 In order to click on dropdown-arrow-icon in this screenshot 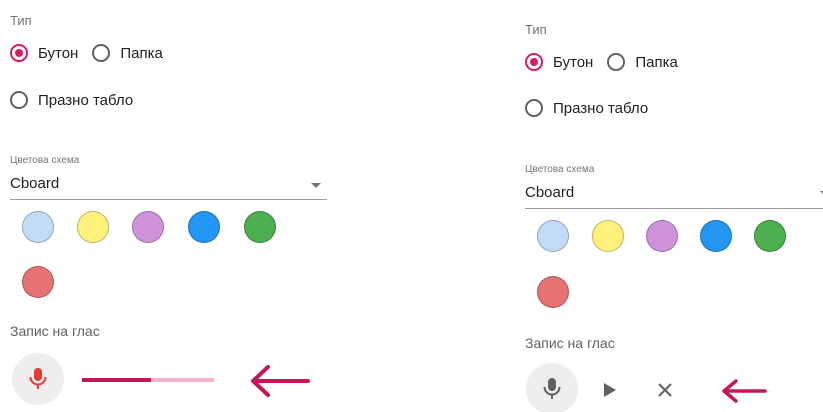, I will do `click(316, 185)`.